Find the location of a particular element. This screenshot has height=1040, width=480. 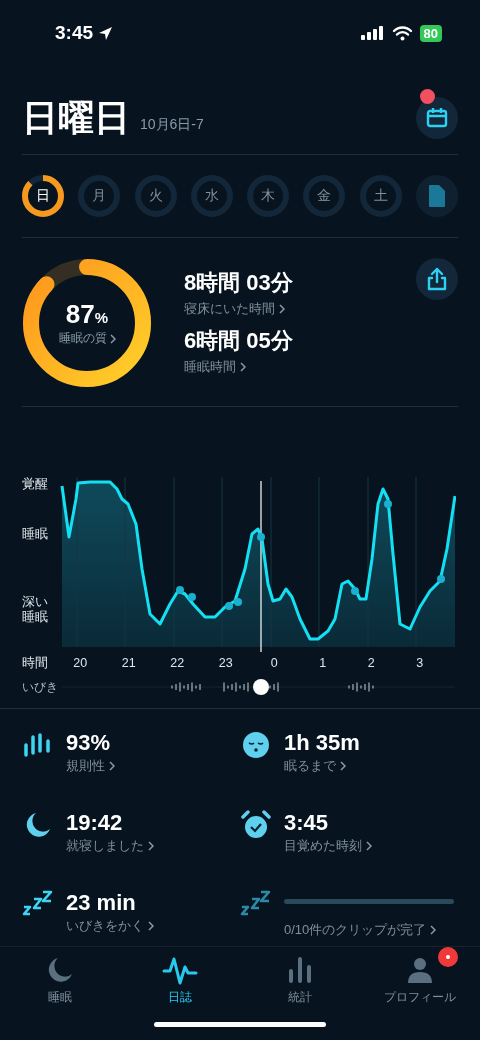

person-icon is located at coordinates (420, 970).